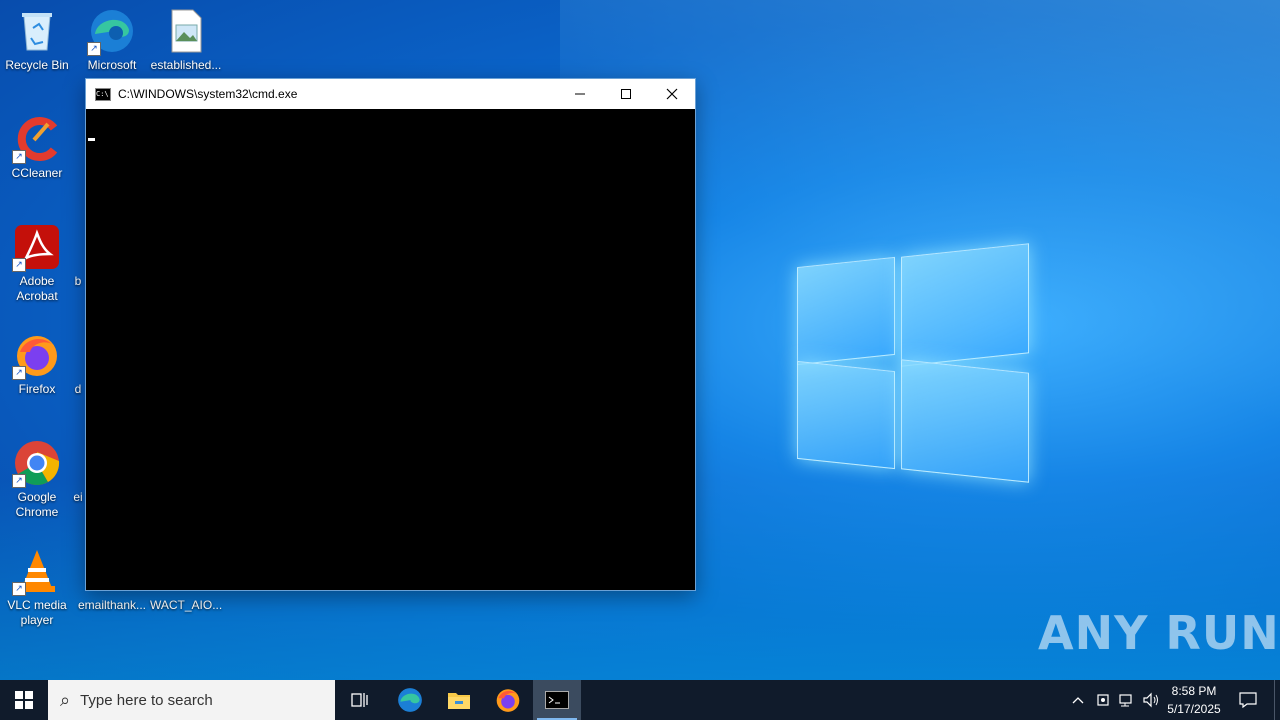  I want to click on desktop-icon-label: Microsoft Edge, so click(112, 65).